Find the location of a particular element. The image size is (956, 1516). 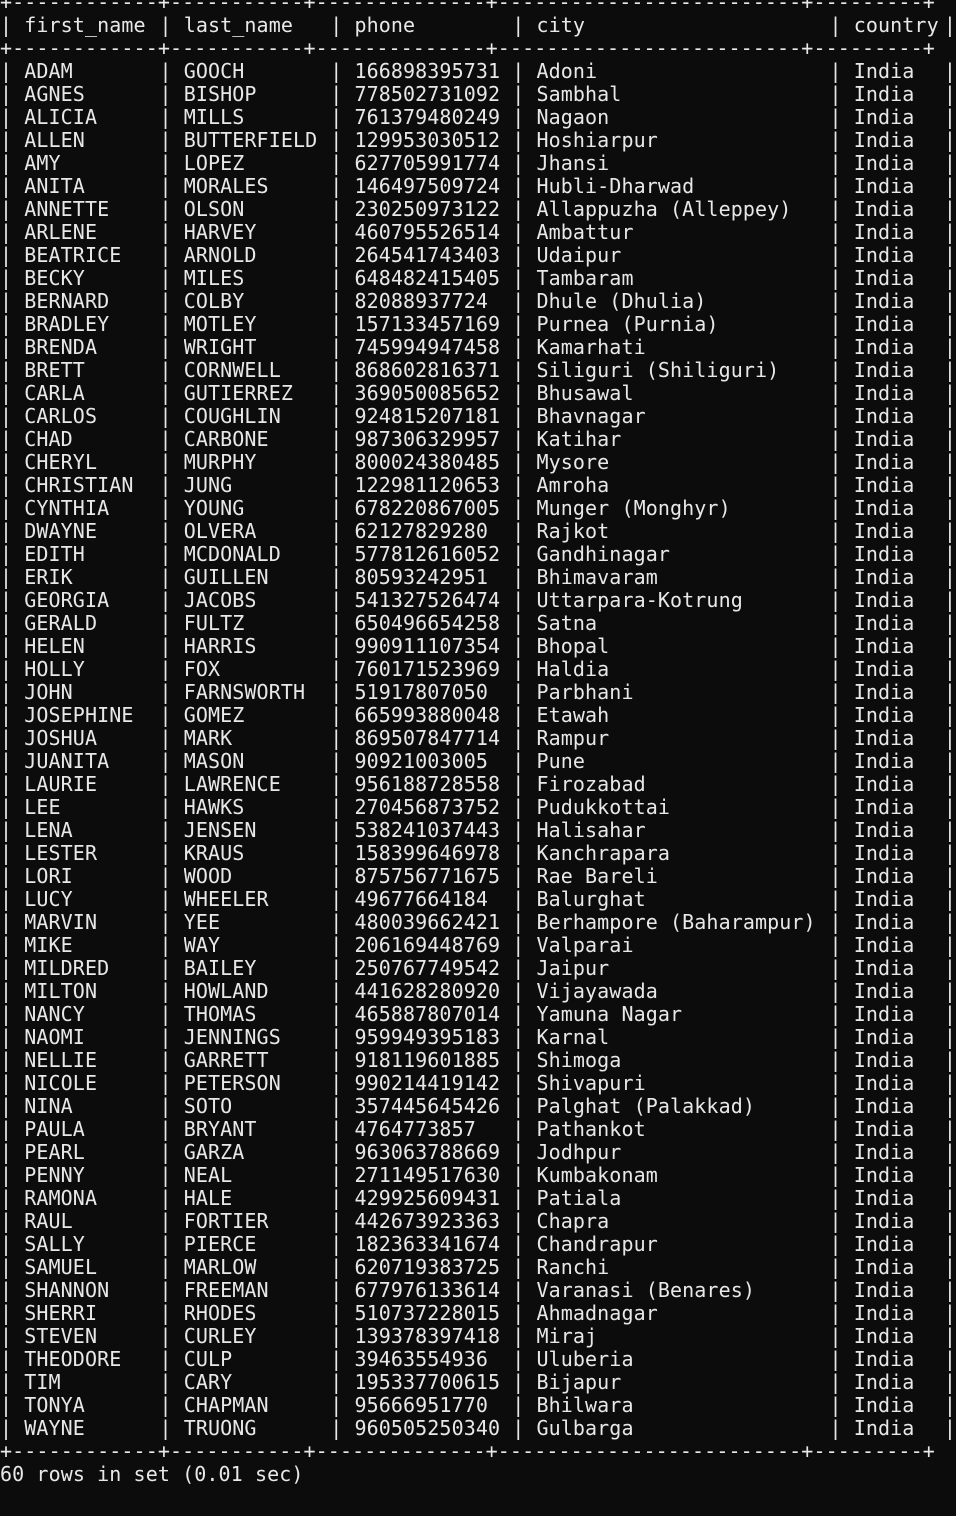

cell-phone: 270456873752 is located at coordinates (427, 807).